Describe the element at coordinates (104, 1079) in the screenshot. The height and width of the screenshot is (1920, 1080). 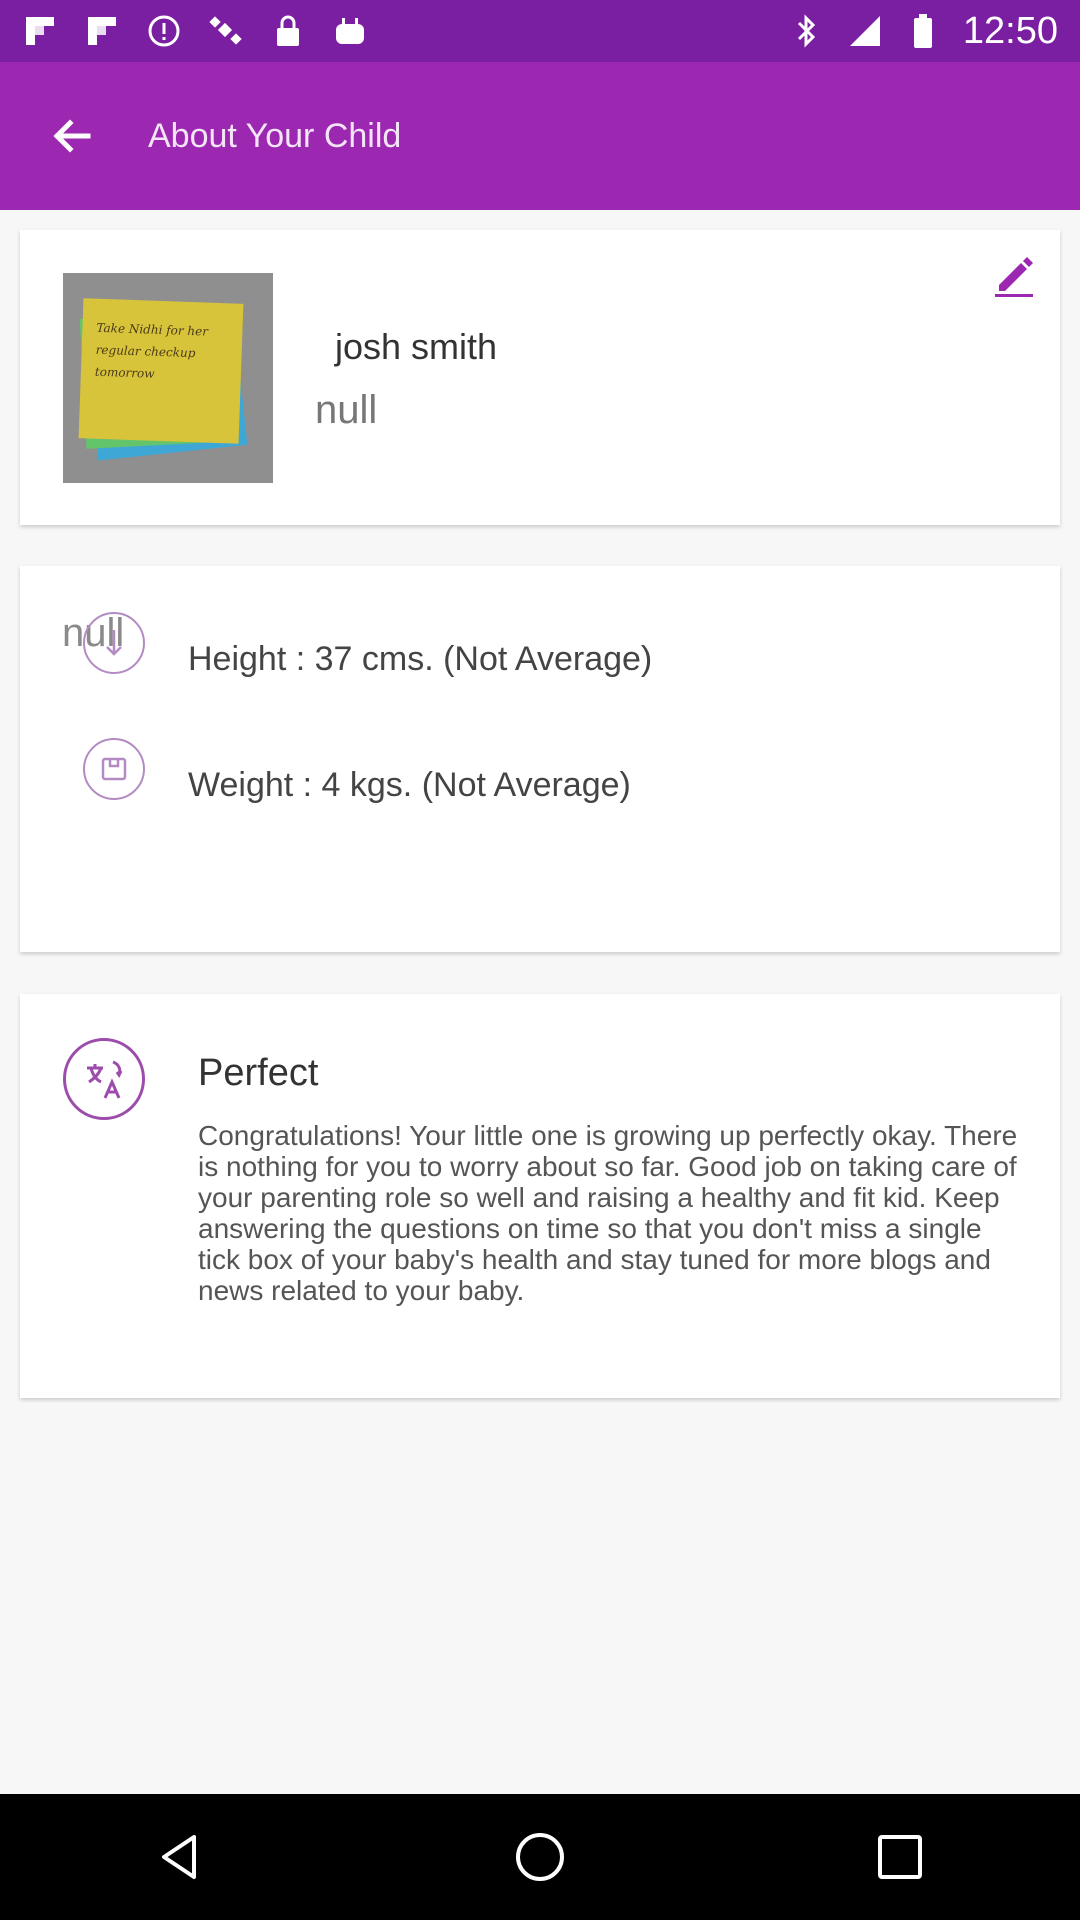
I see `translate-icon` at that location.